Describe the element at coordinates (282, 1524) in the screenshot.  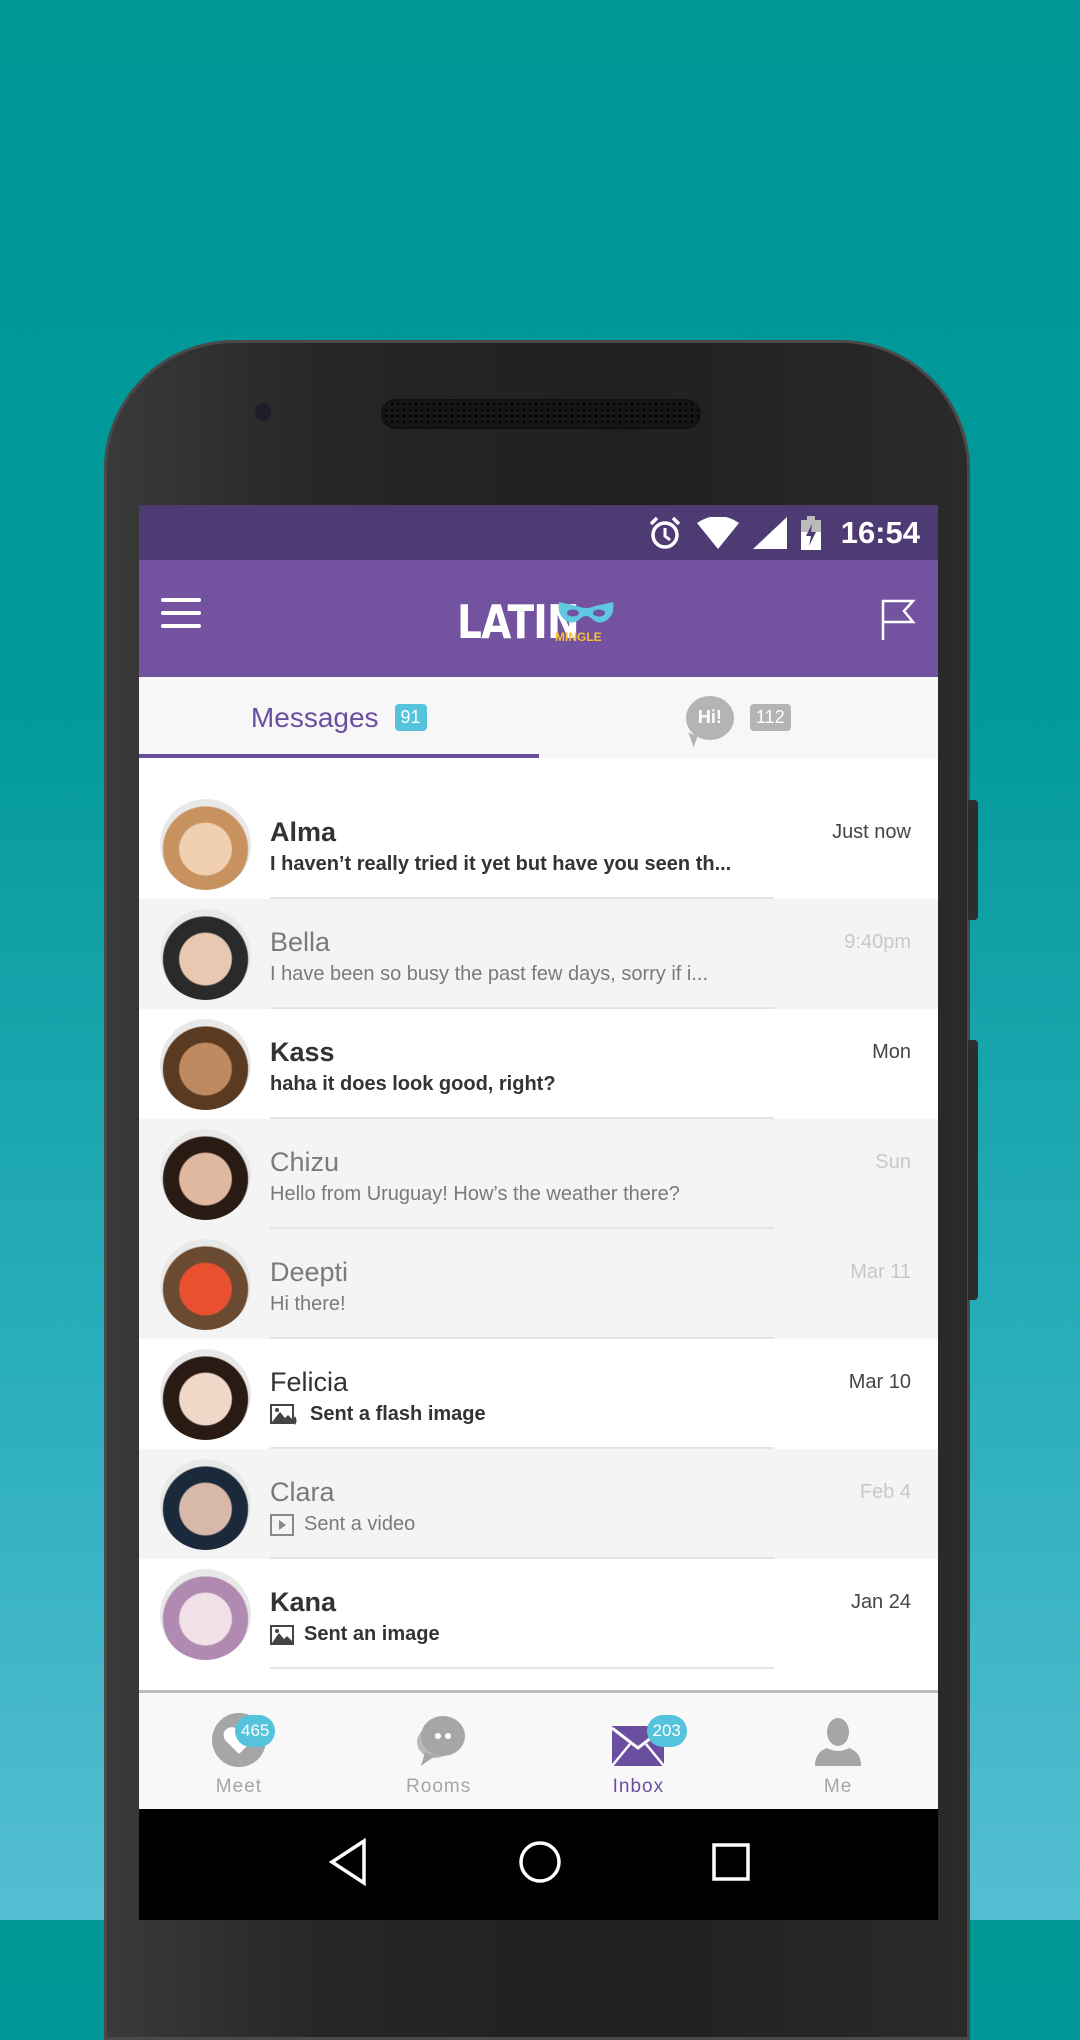
I see `video-icon` at that location.